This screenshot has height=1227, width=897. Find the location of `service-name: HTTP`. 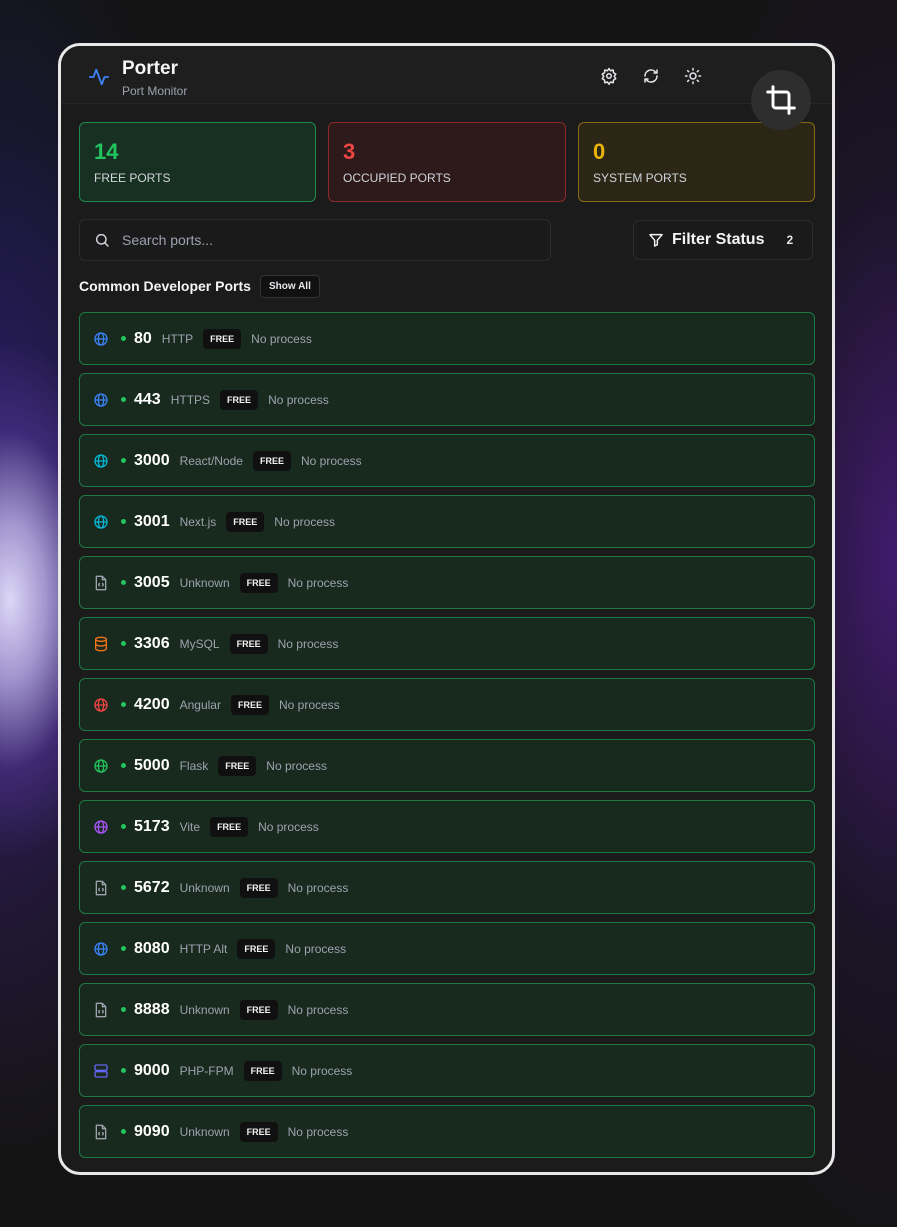

service-name: HTTP is located at coordinates (177, 338).